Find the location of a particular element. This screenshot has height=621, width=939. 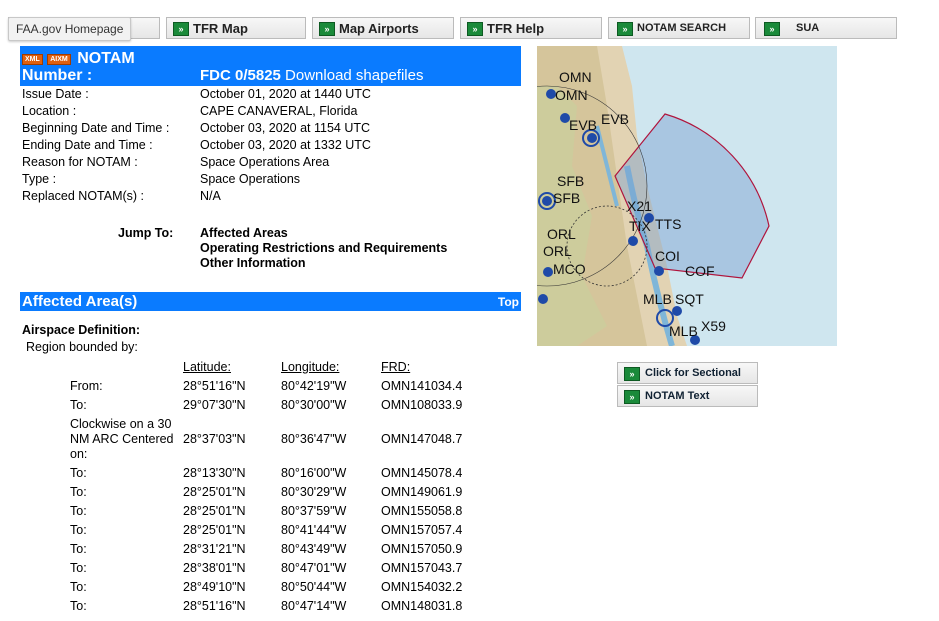

notam-number: FDC 0/5825 is located at coordinates (240, 75).